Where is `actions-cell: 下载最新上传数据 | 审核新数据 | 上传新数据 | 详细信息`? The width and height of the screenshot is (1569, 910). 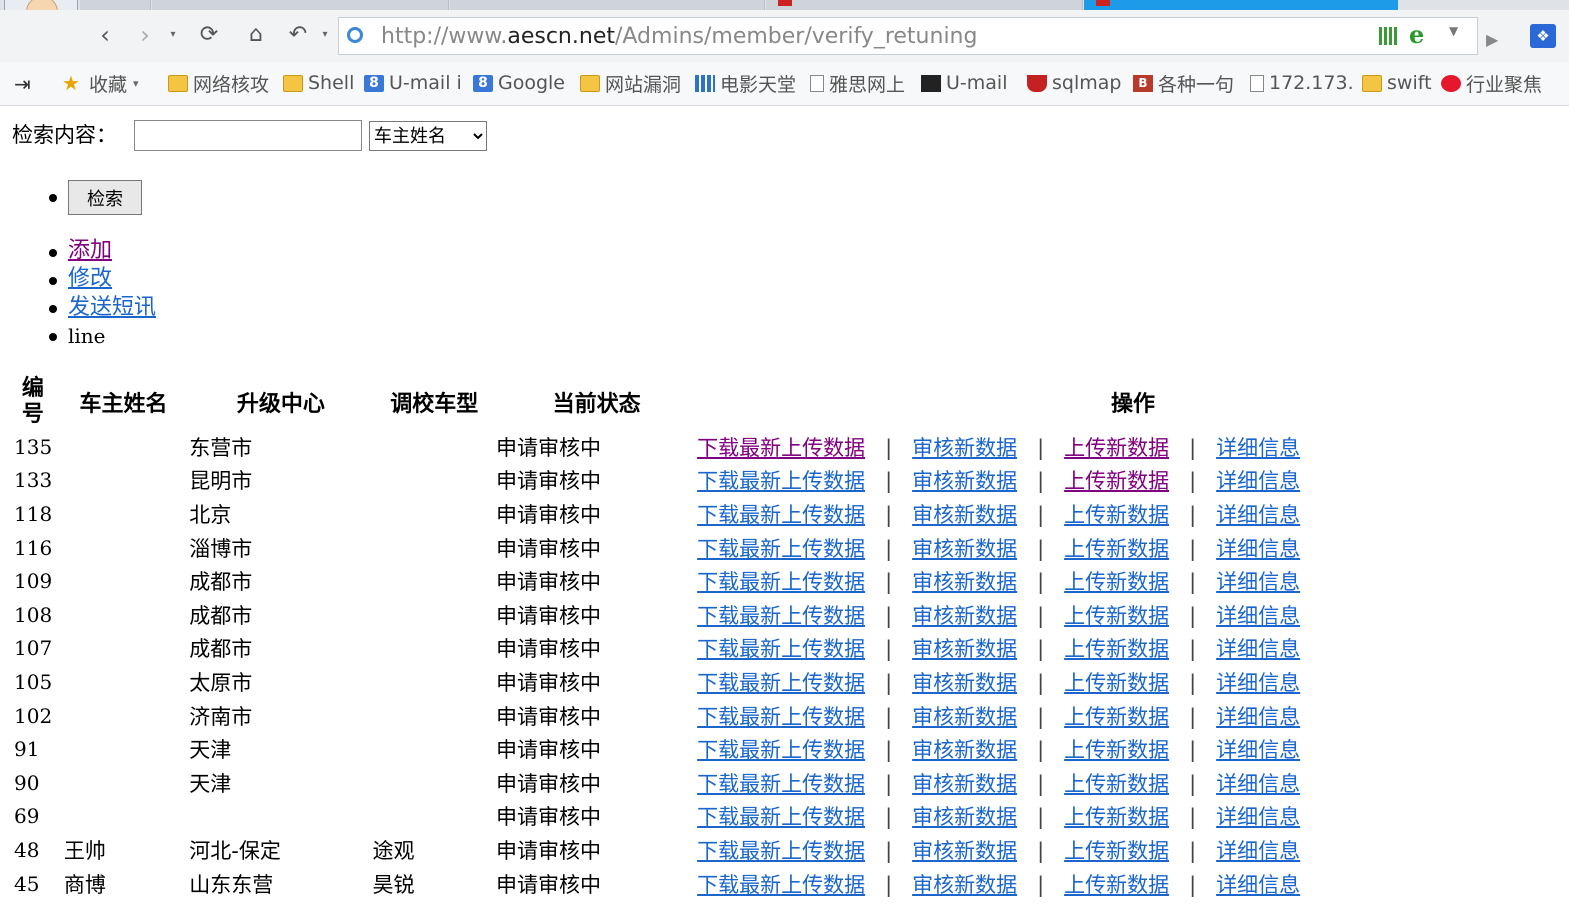 actions-cell: 下载最新上传数据 | 审核新数据 | 上传新数据 | 详细信息 is located at coordinates (1133, 749).